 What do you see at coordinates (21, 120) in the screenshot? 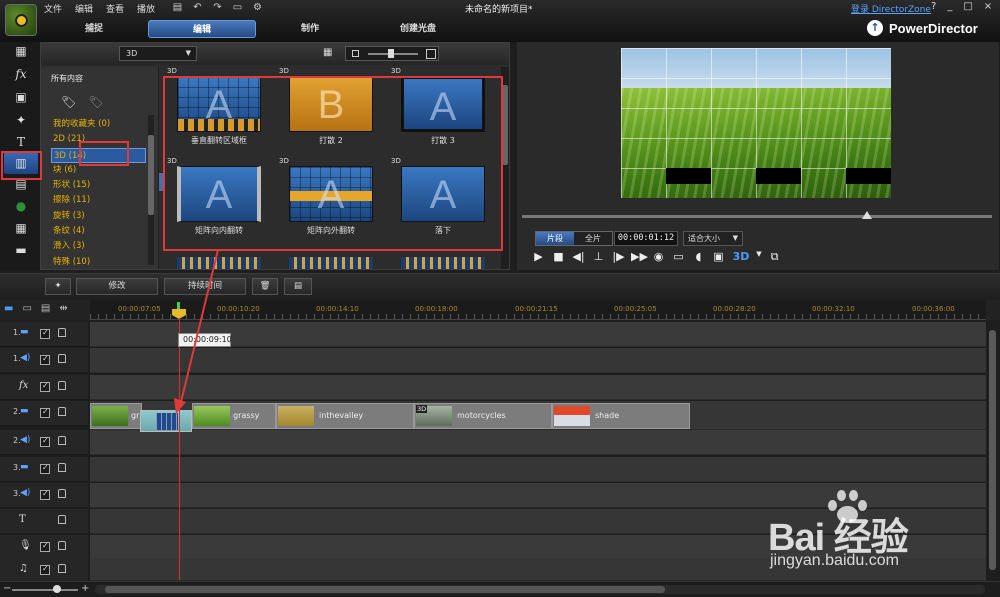
I see `particle-room-icon: ✦` at bounding box center [21, 120].